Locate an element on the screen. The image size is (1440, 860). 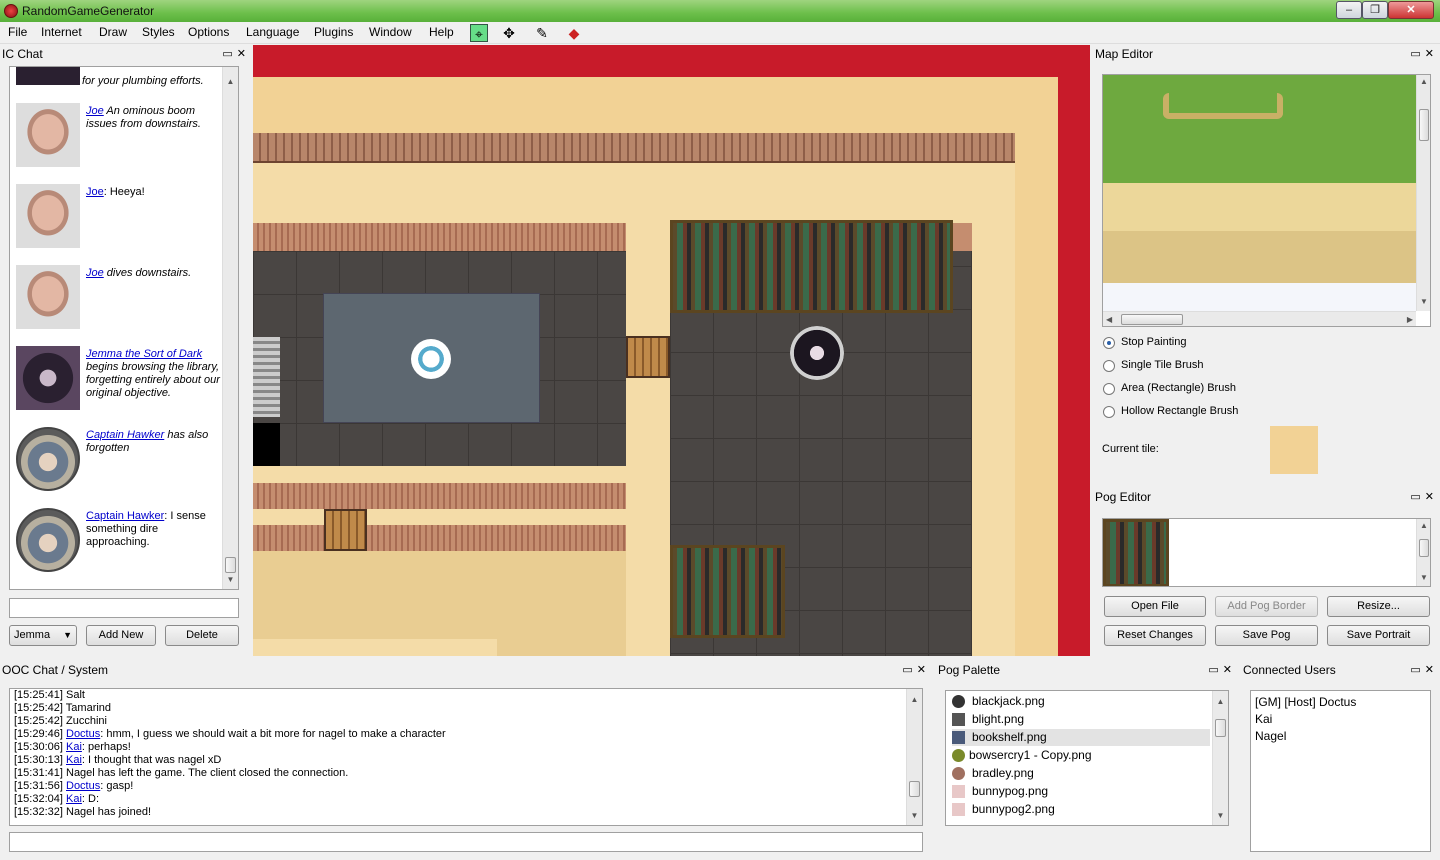
user-item: Nagel is located at coordinates (1270, 736).